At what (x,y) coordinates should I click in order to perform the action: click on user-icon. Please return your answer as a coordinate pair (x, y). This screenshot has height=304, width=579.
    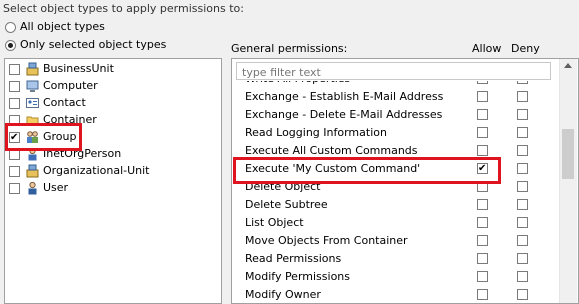
    Looking at the image, I should click on (32, 188).